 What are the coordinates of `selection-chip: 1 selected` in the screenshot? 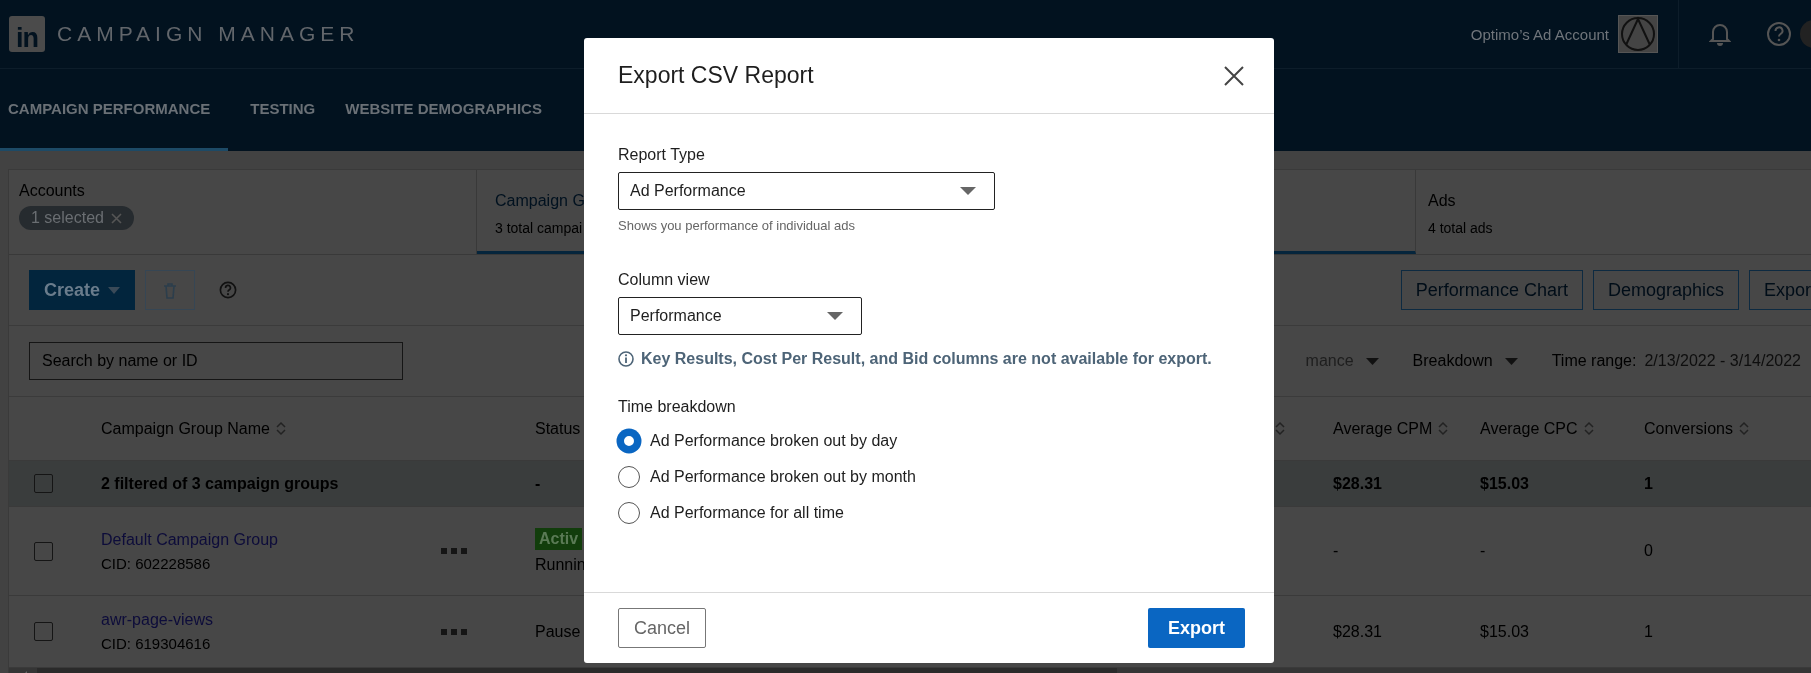 It's located at (76, 218).